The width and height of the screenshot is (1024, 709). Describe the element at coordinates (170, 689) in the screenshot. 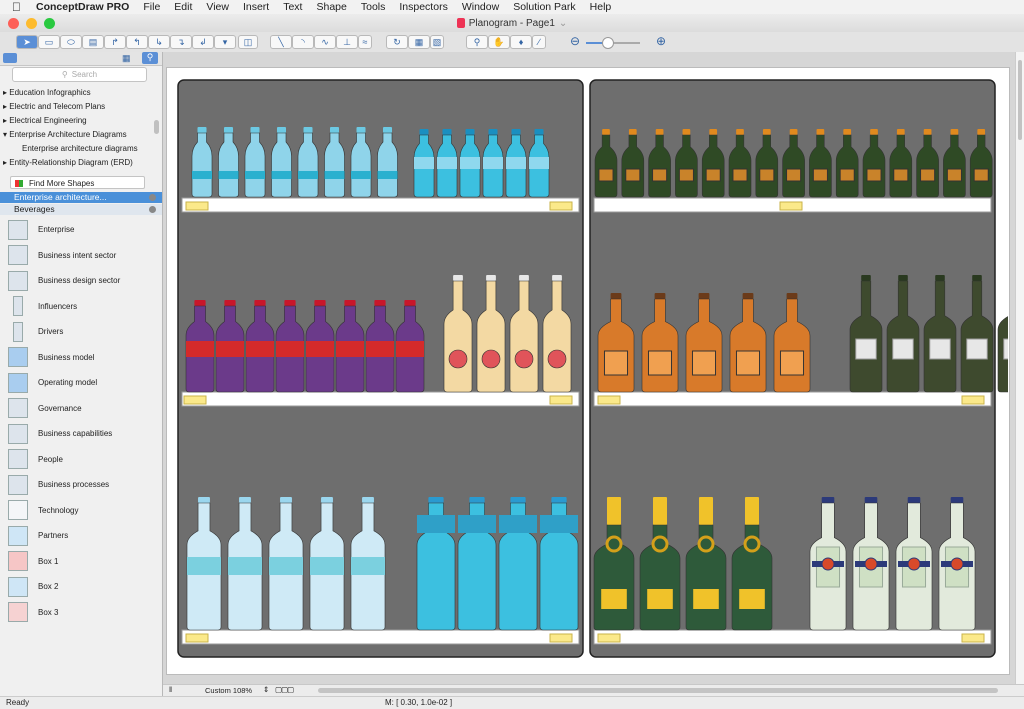

I see `page-tabs-handle: ‖` at that location.